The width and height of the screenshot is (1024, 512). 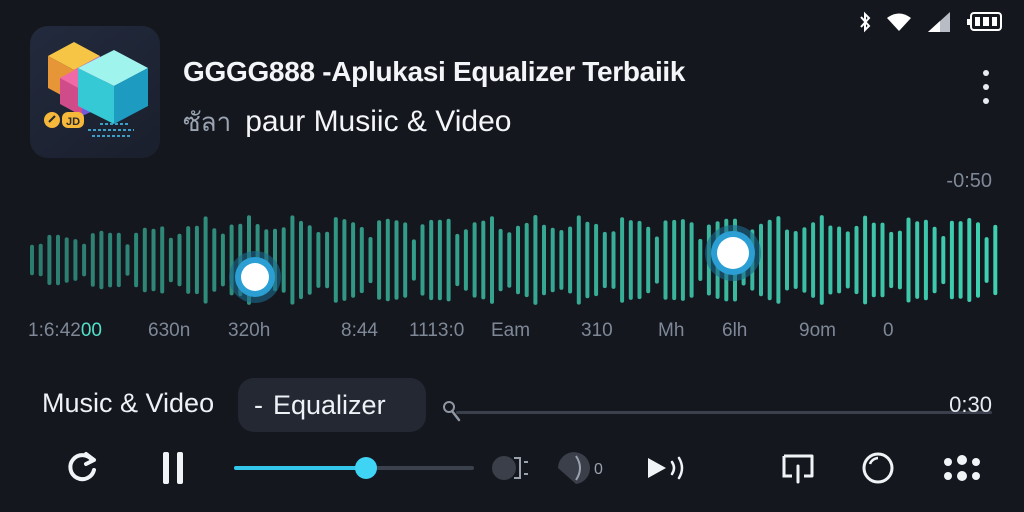 What do you see at coordinates (962, 468) in the screenshot?
I see `more-grid-button` at bounding box center [962, 468].